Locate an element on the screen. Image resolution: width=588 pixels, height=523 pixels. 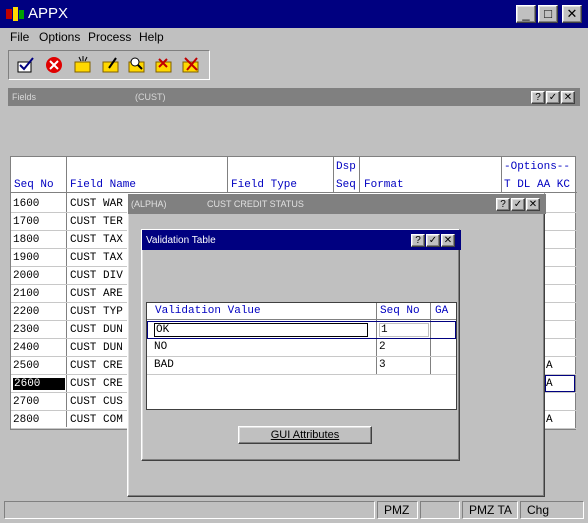
field-seq-cell: 2600 is located at coordinates (39, 384).